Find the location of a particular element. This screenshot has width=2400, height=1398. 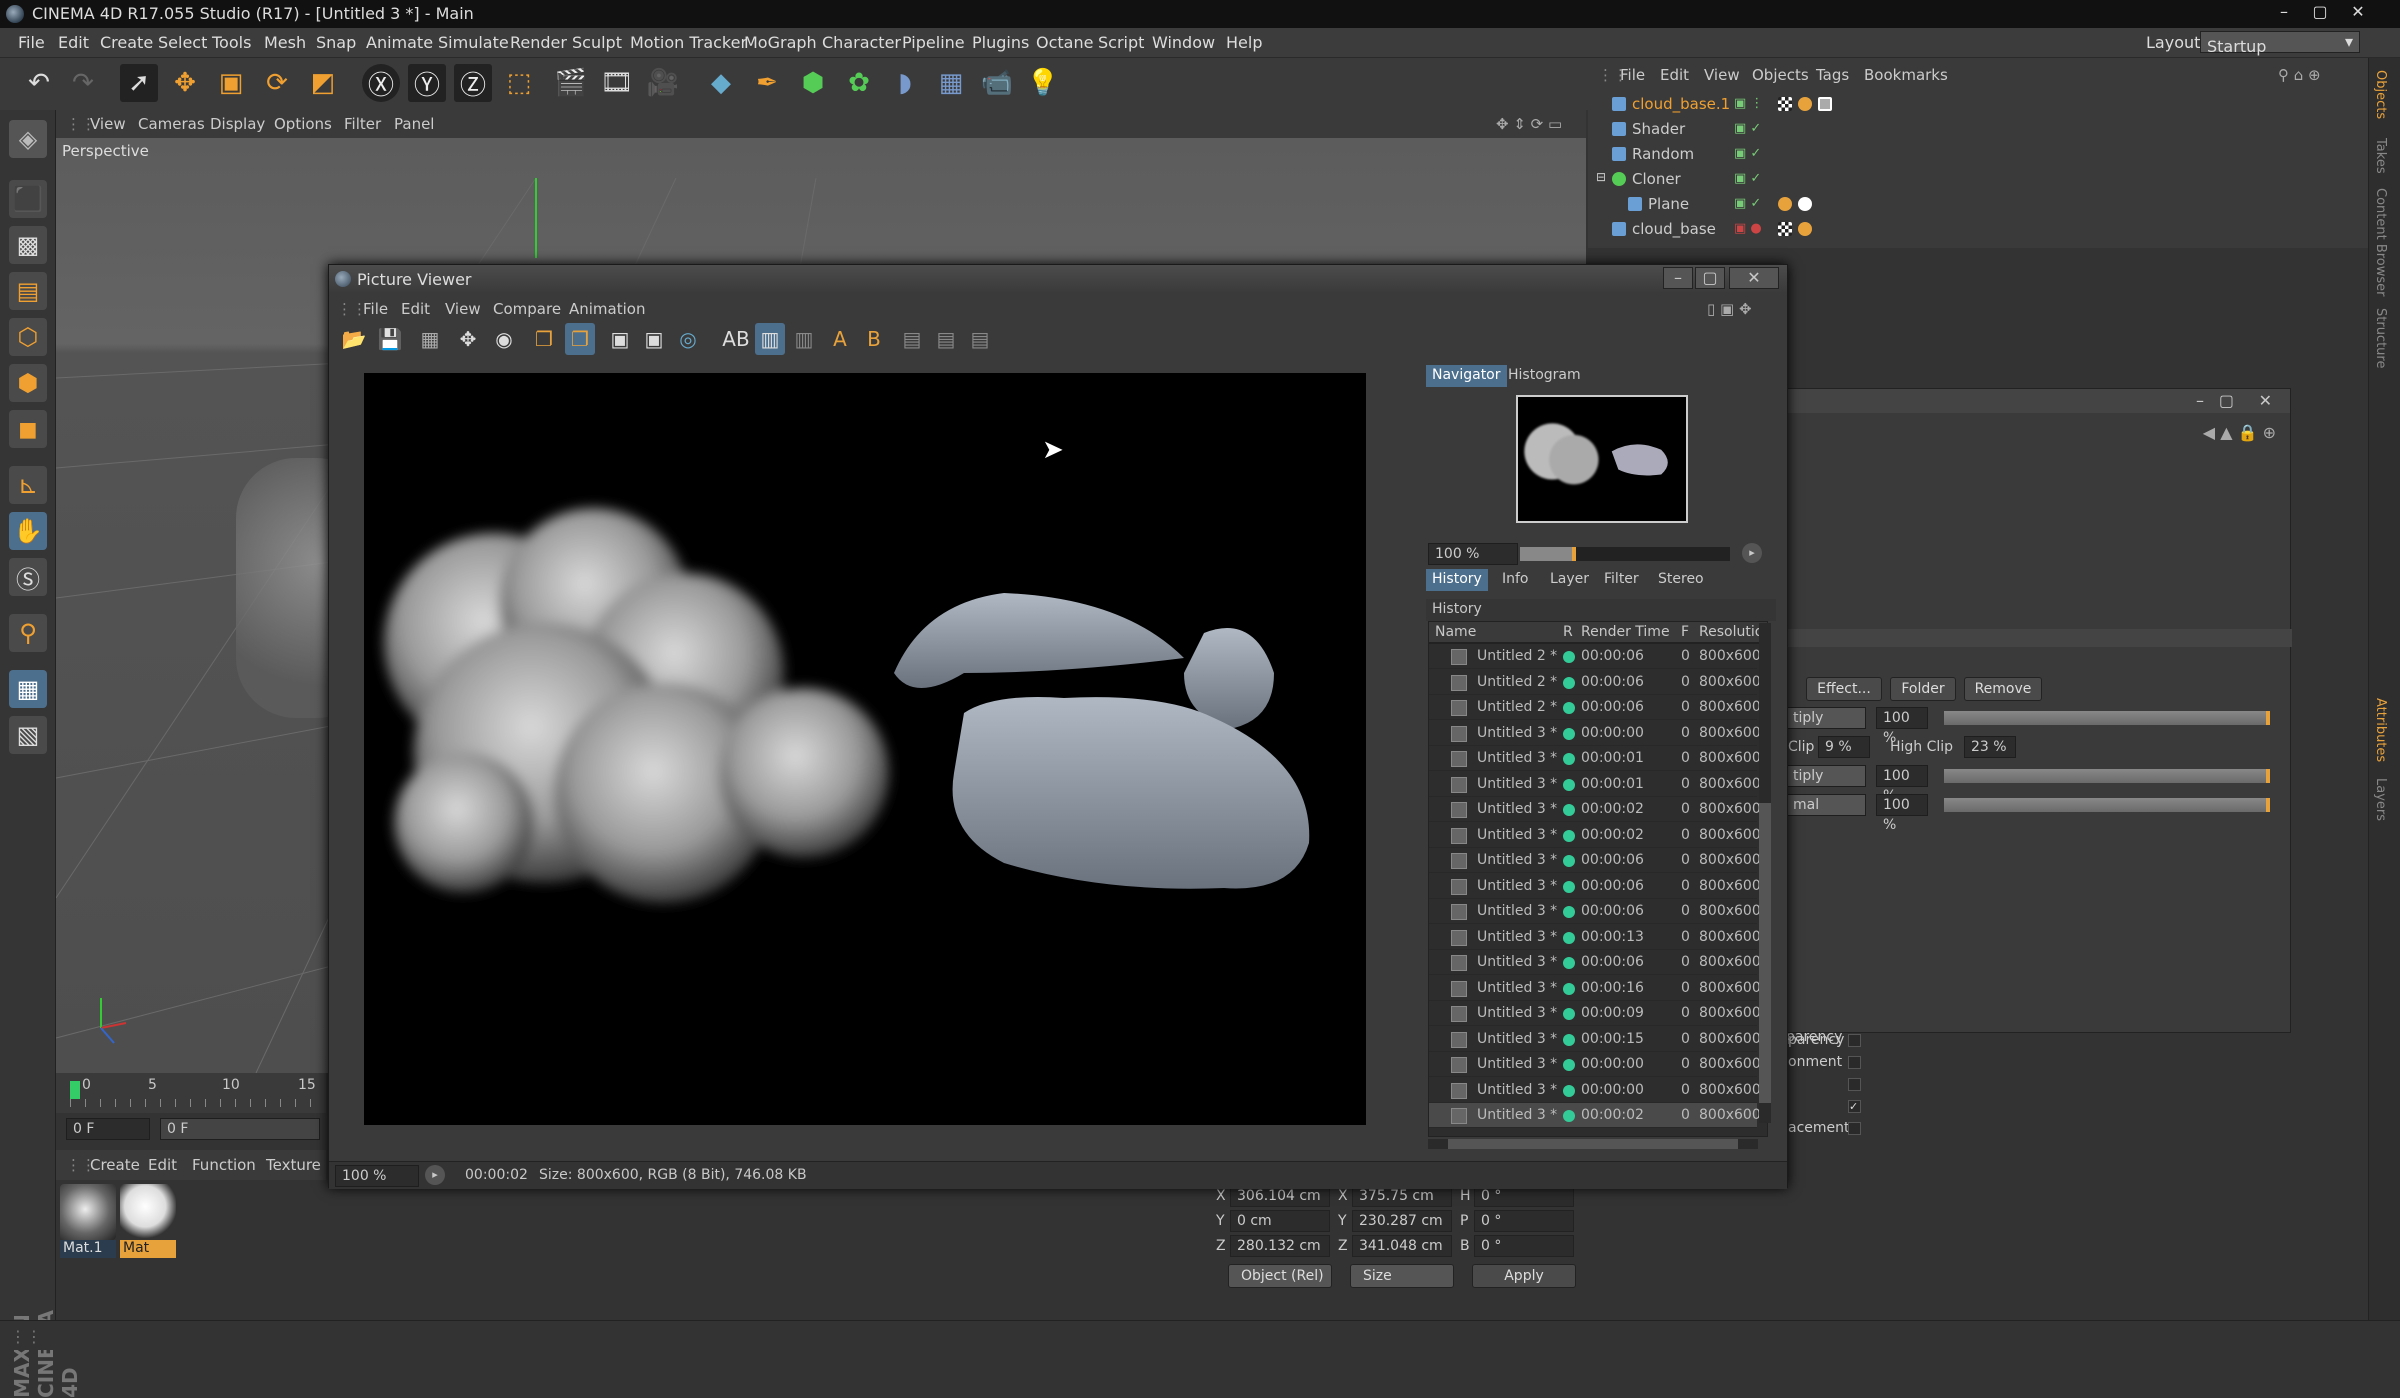

history-row: Untitled 3 * 00:00:09 0 800x600 is located at coordinates (1595, 1013).